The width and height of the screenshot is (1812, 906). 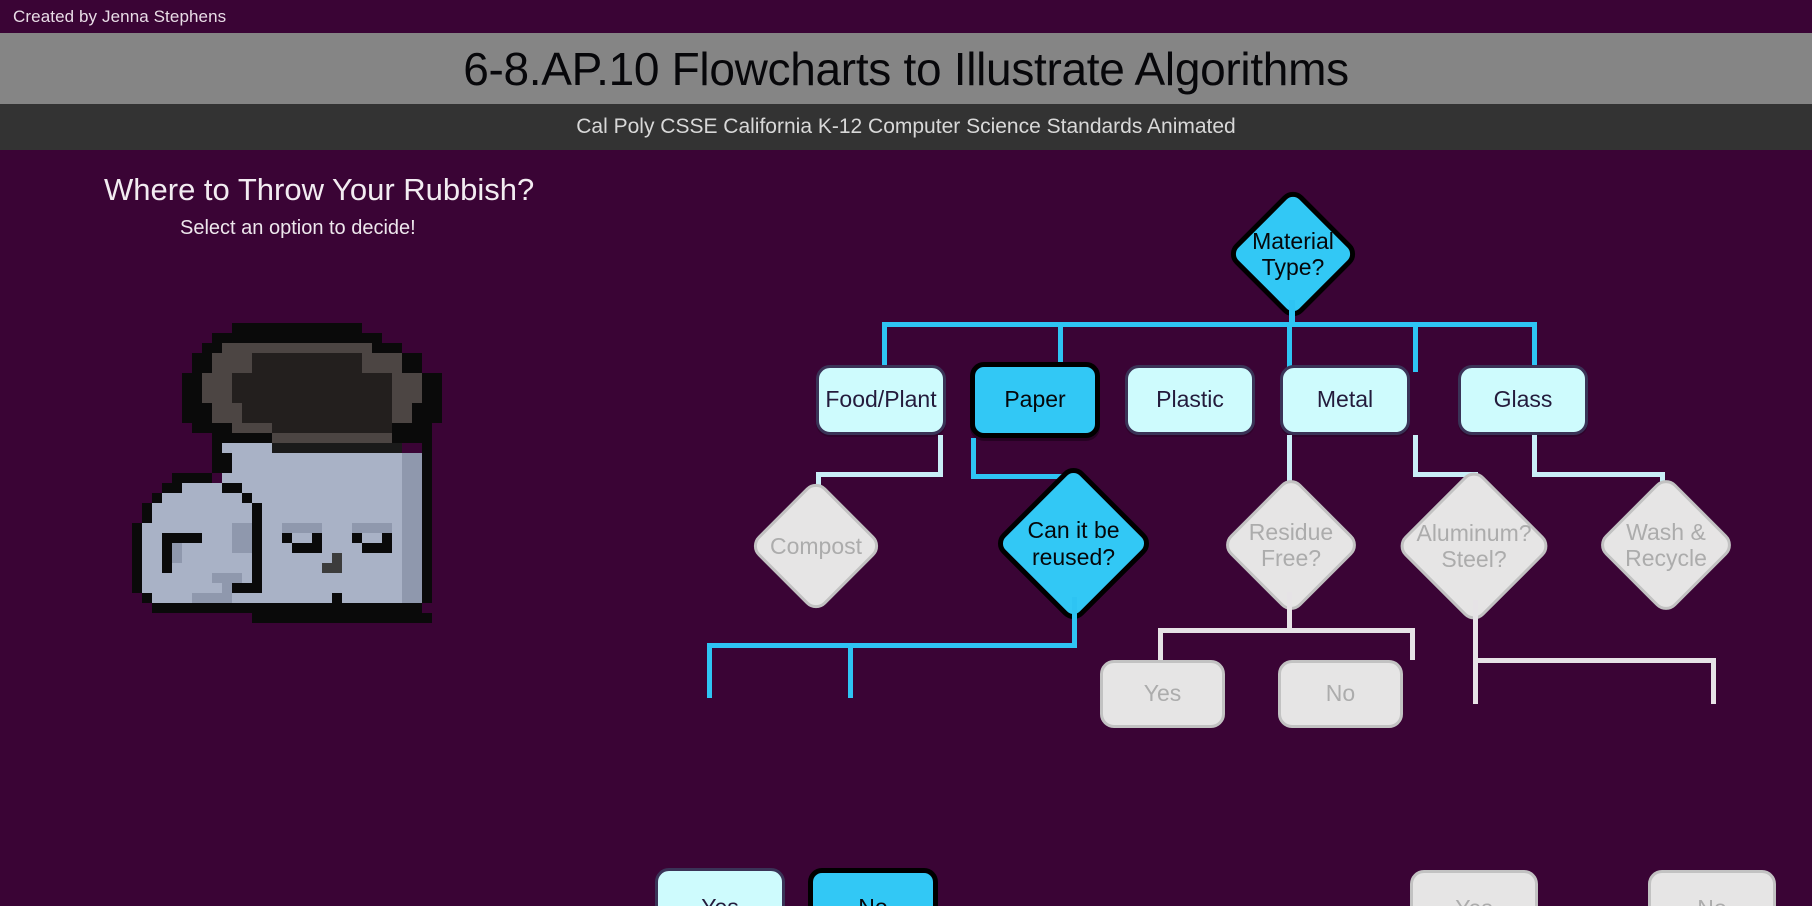 What do you see at coordinates (973, 458) in the screenshot?
I see `connector-paper-down` at bounding box center [973, 458].